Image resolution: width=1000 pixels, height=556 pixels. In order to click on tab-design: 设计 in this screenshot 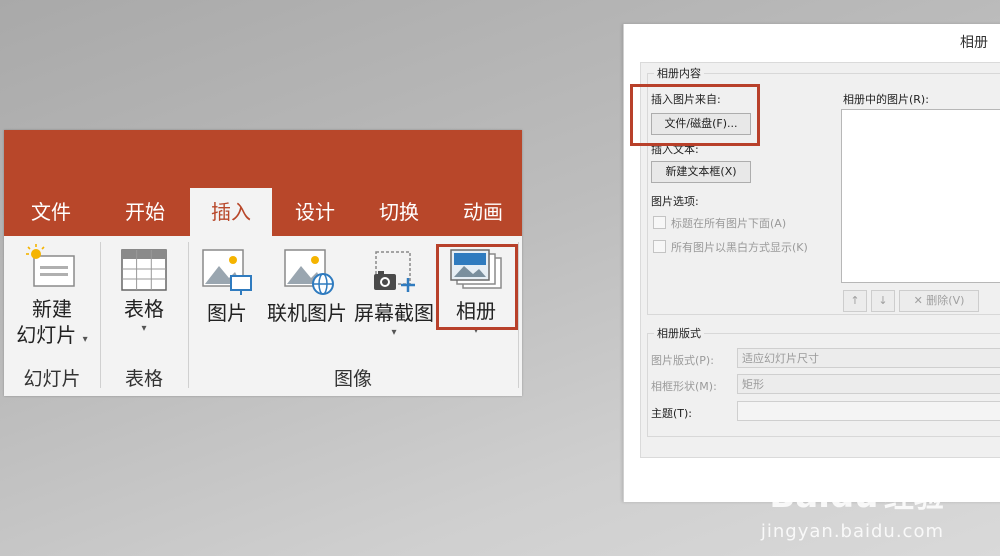, I will do `click(315, 212)`.